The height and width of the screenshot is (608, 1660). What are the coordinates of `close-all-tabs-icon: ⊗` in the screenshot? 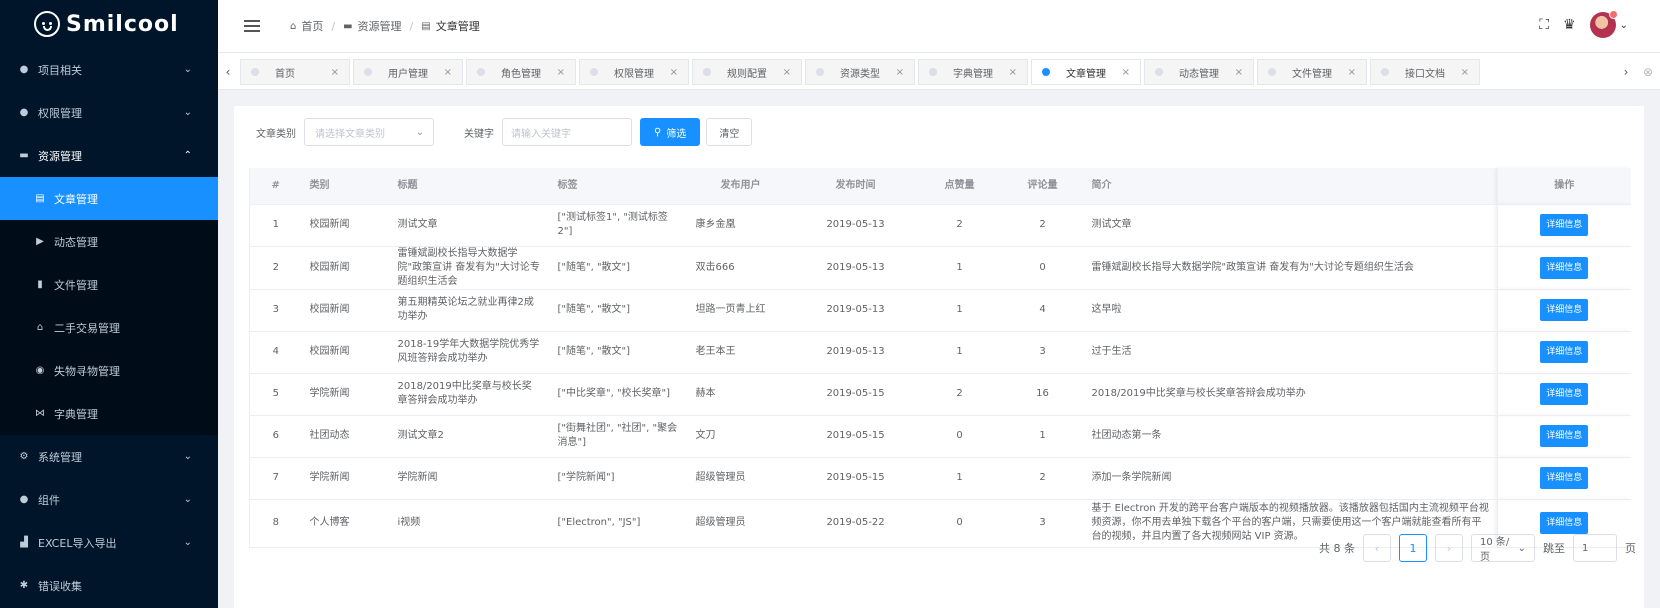 It's located at (1648, 72).